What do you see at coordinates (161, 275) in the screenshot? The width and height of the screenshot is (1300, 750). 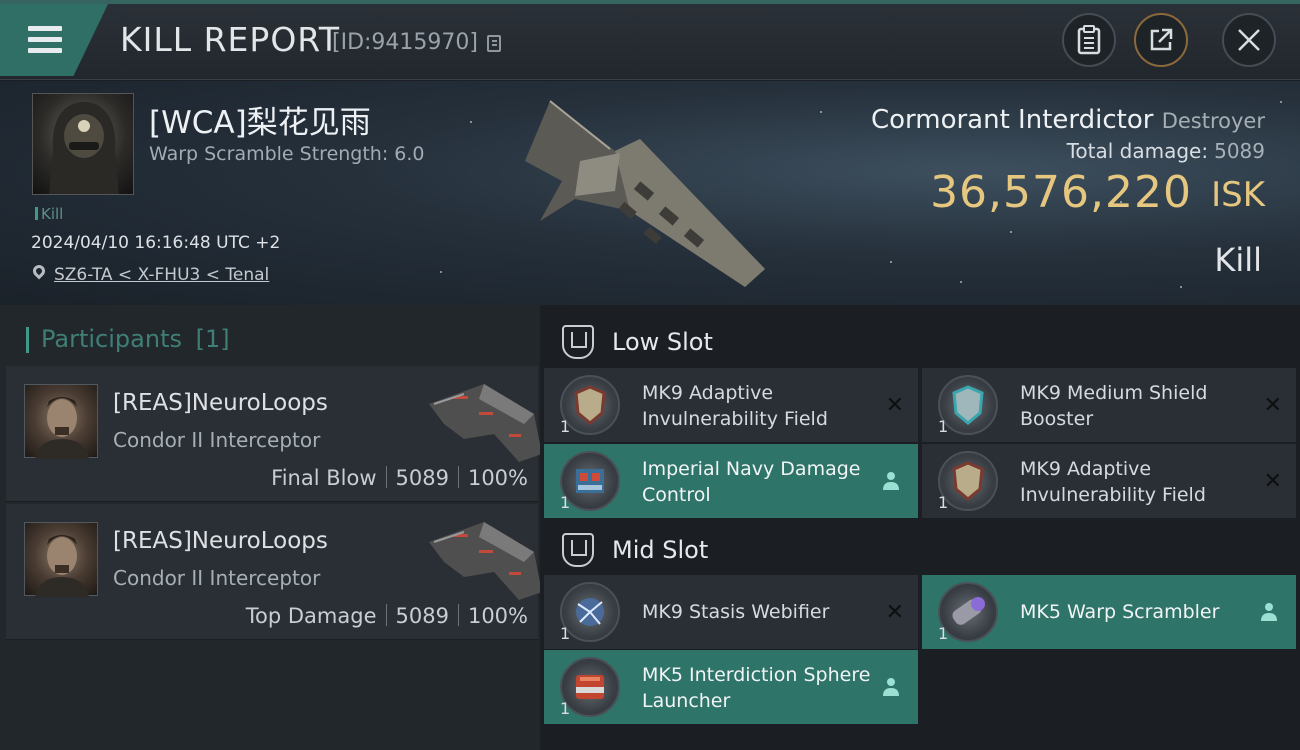 I see `kill-location-link: SZ6-TA < X-FHU3 < Tenal` at bounding box center [161, 275].